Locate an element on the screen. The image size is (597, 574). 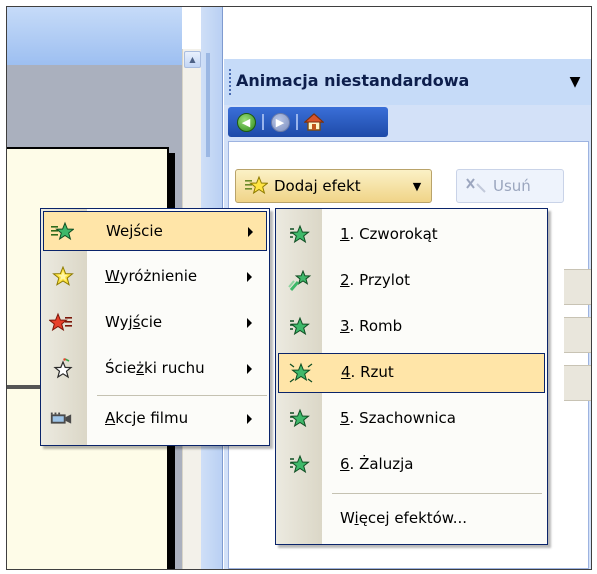
task-pane-navigation: ◀ ▶ is located at coordinates (308, 122).